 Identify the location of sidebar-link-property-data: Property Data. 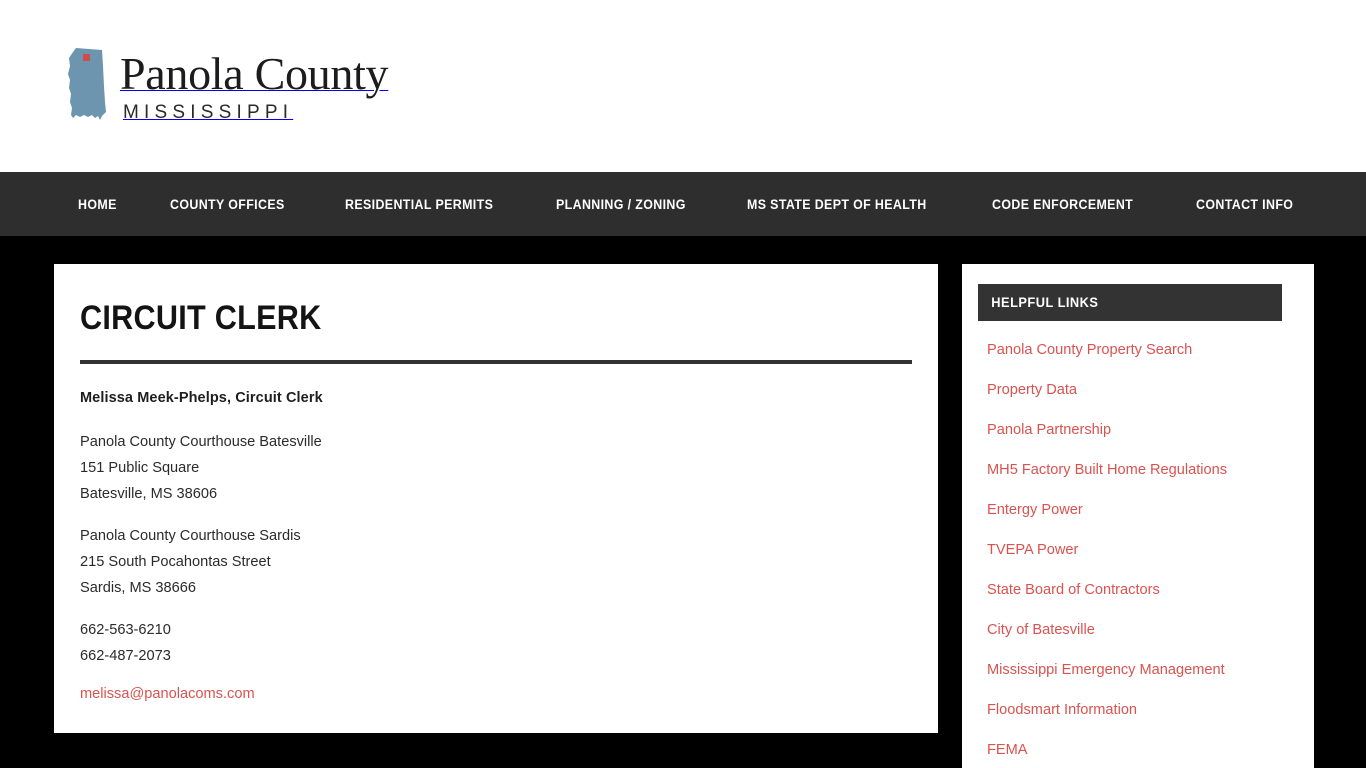
(1032, 390).